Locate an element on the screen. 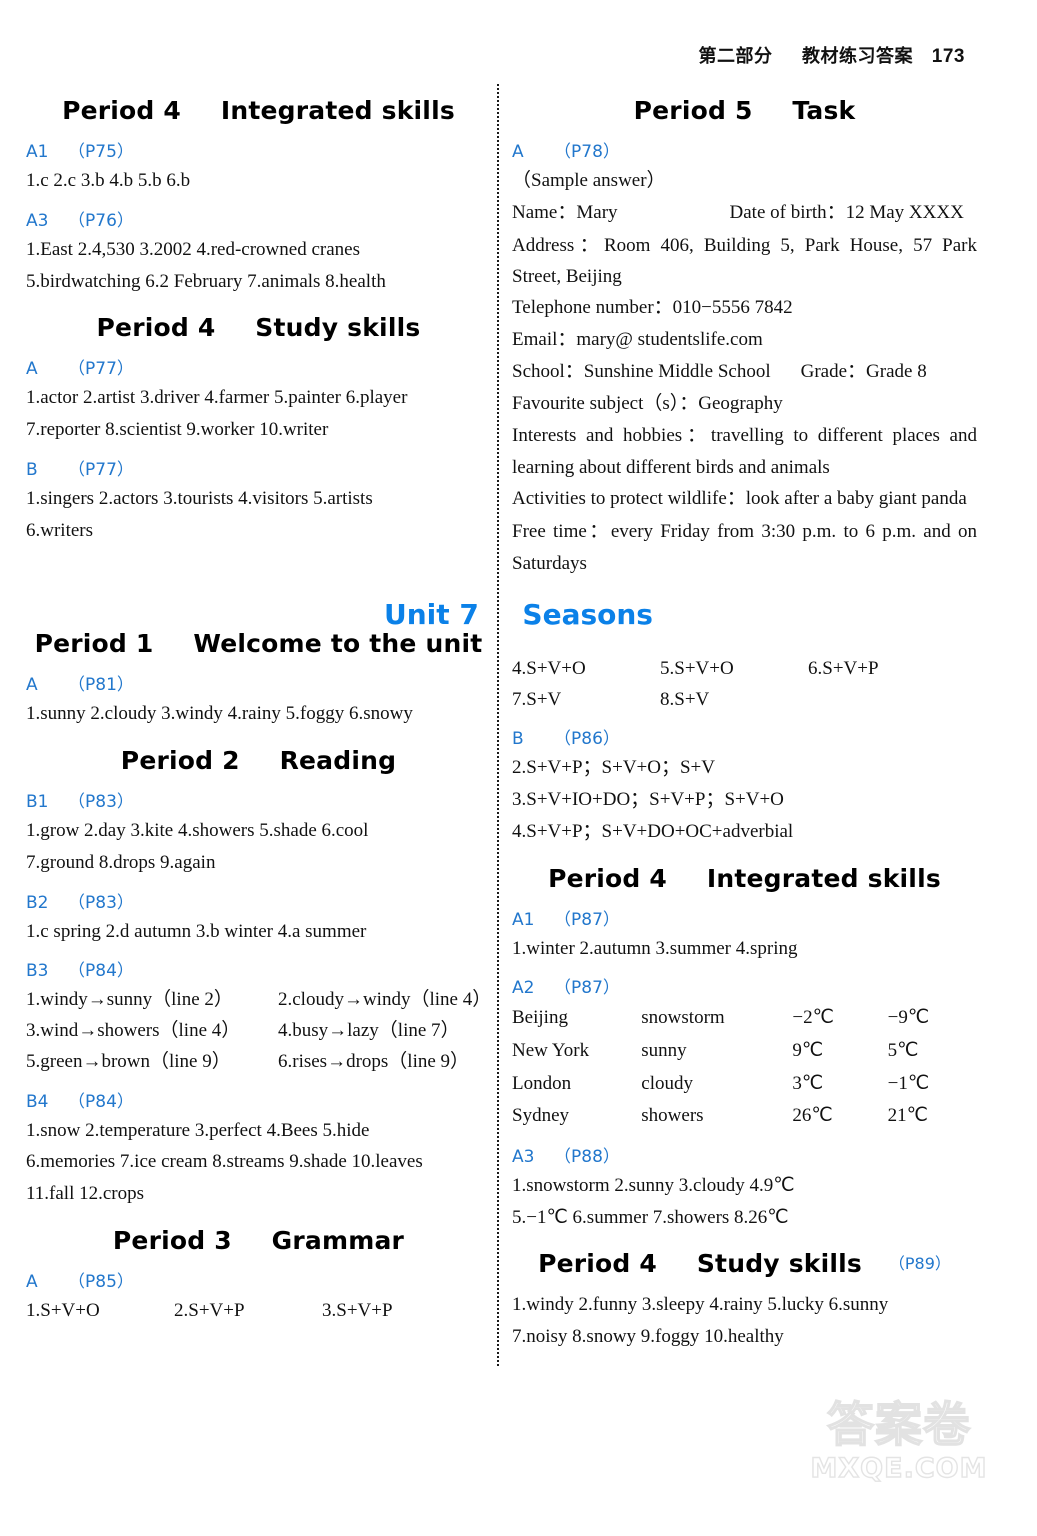 Image resolution: width=1037 pixels, height=1536 pixels. table-row: New York sunny 9℃ 5℃ is located at coordinates (744, 1051).